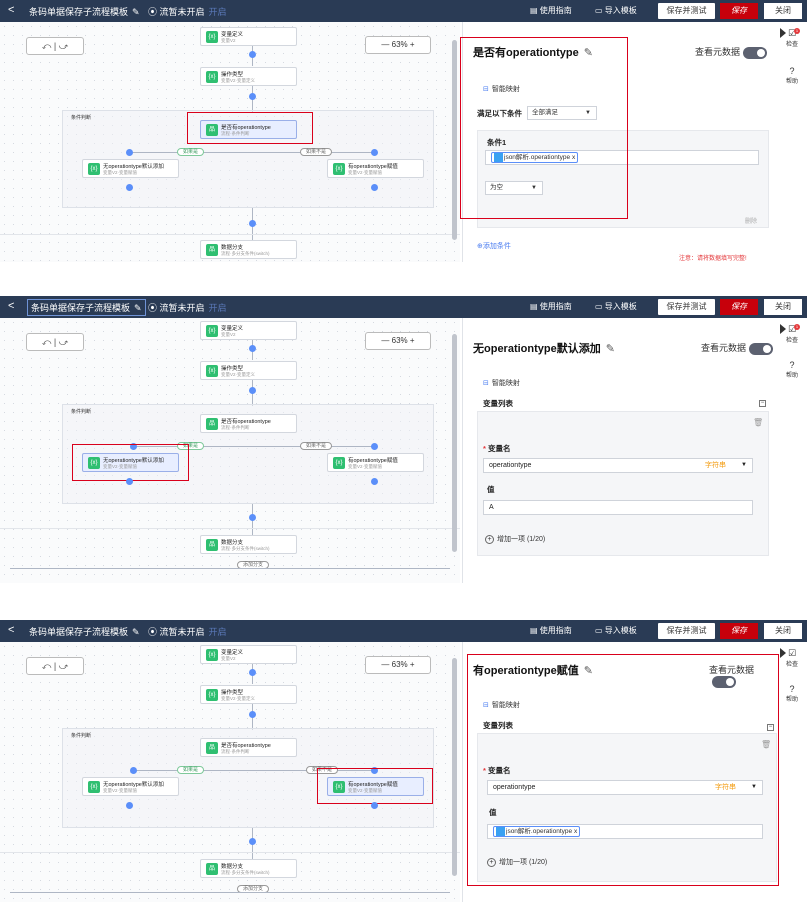  What do you see at coordinates (618, 465) in the screenshot?
I see `var-name-input: operationtype 字符串 ▼` at bounding box center [618, 465].